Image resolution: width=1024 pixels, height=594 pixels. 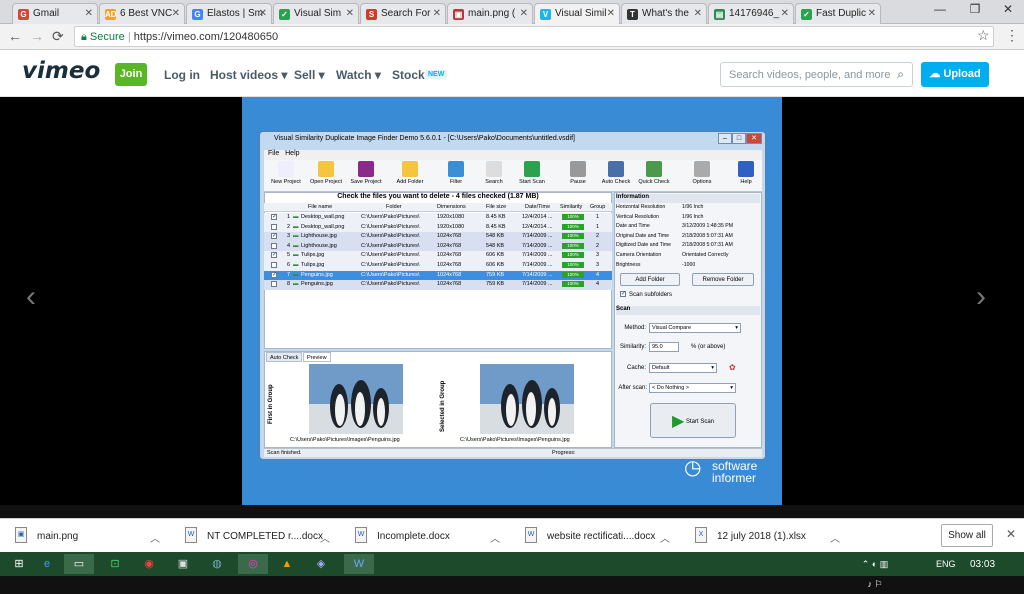 I want to click on method-select: Visual Compare ▾, so click(x=695, y=328).